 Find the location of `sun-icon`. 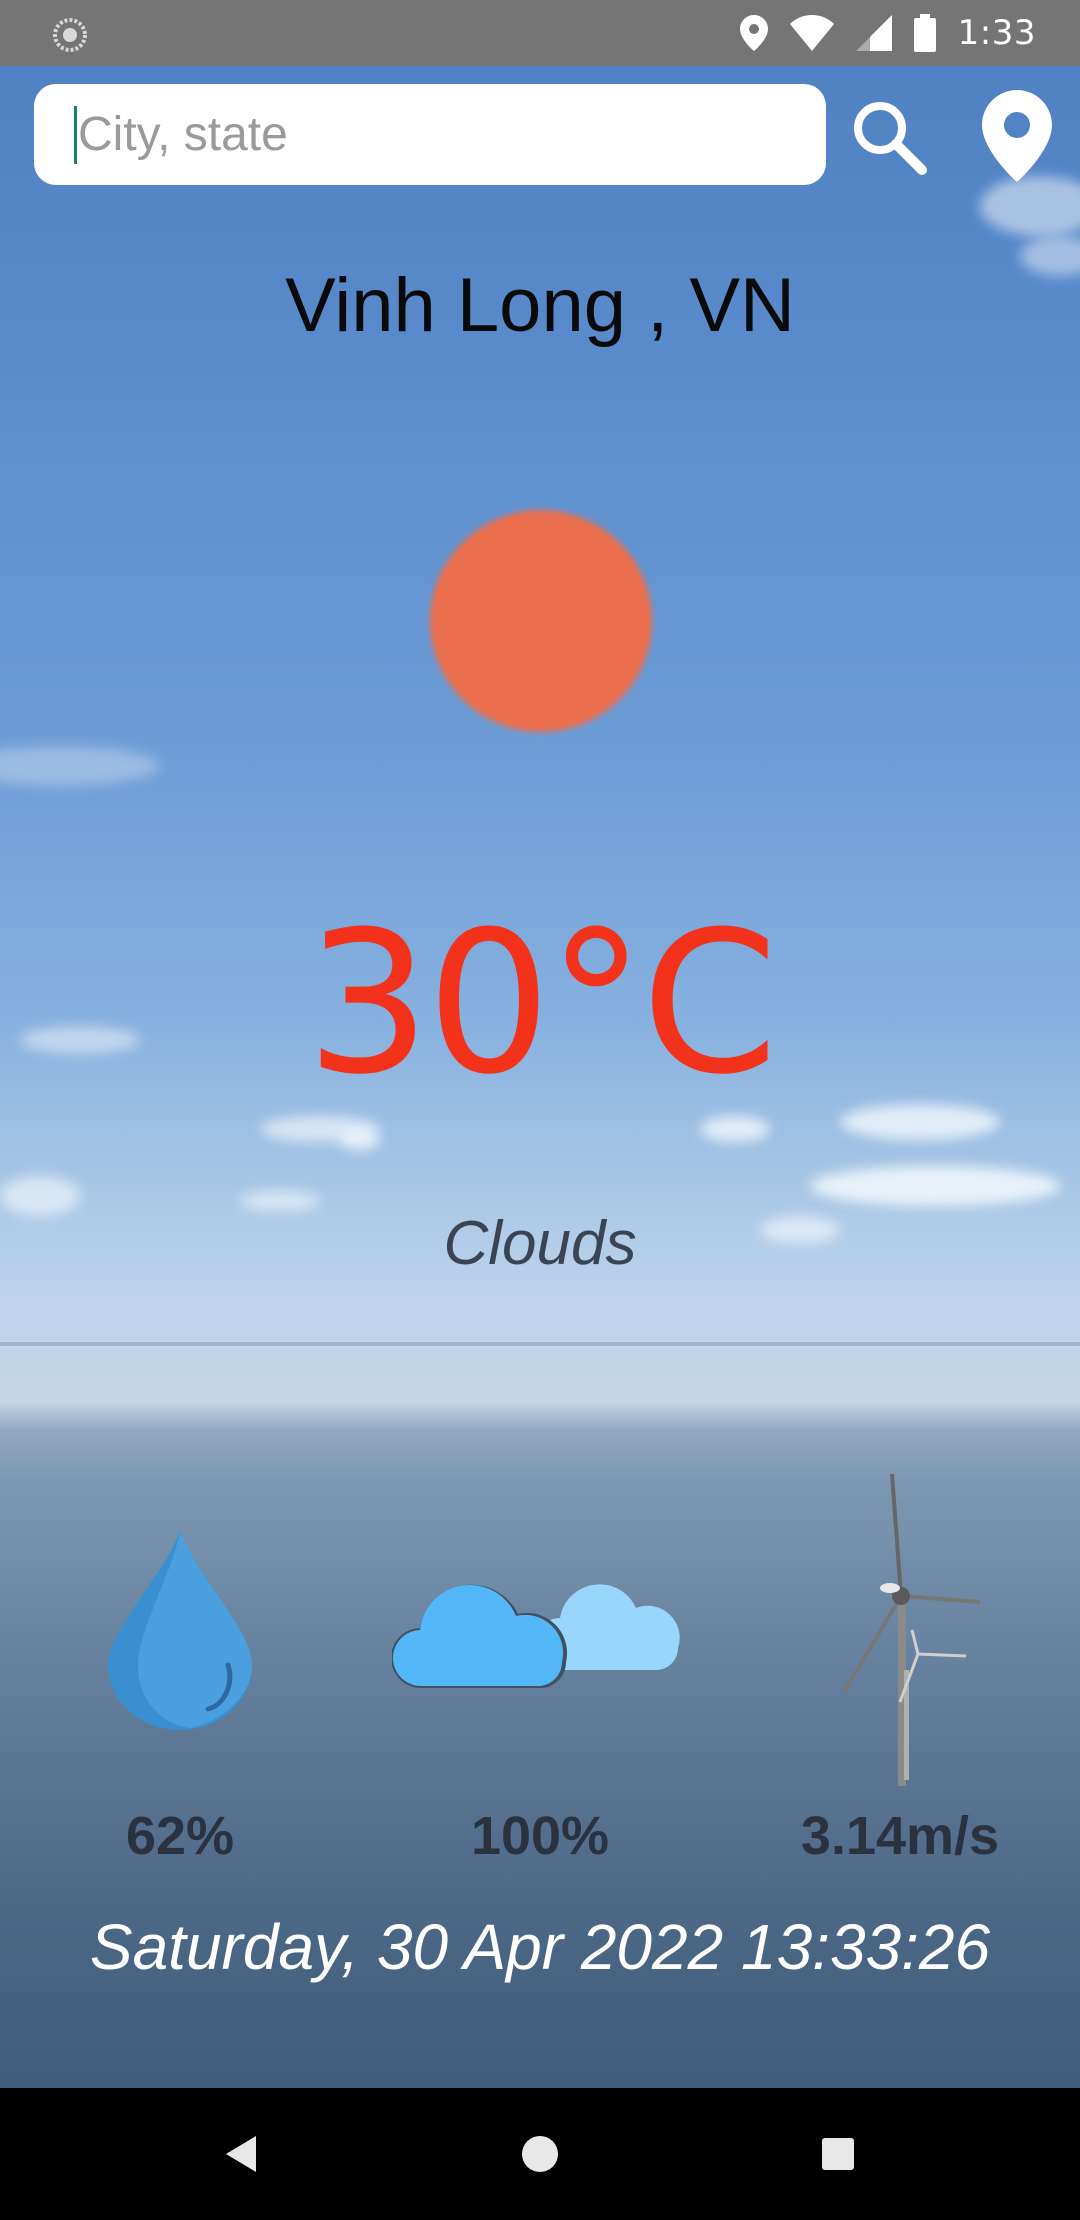

sun-icon is located at coordinates (541, 621).